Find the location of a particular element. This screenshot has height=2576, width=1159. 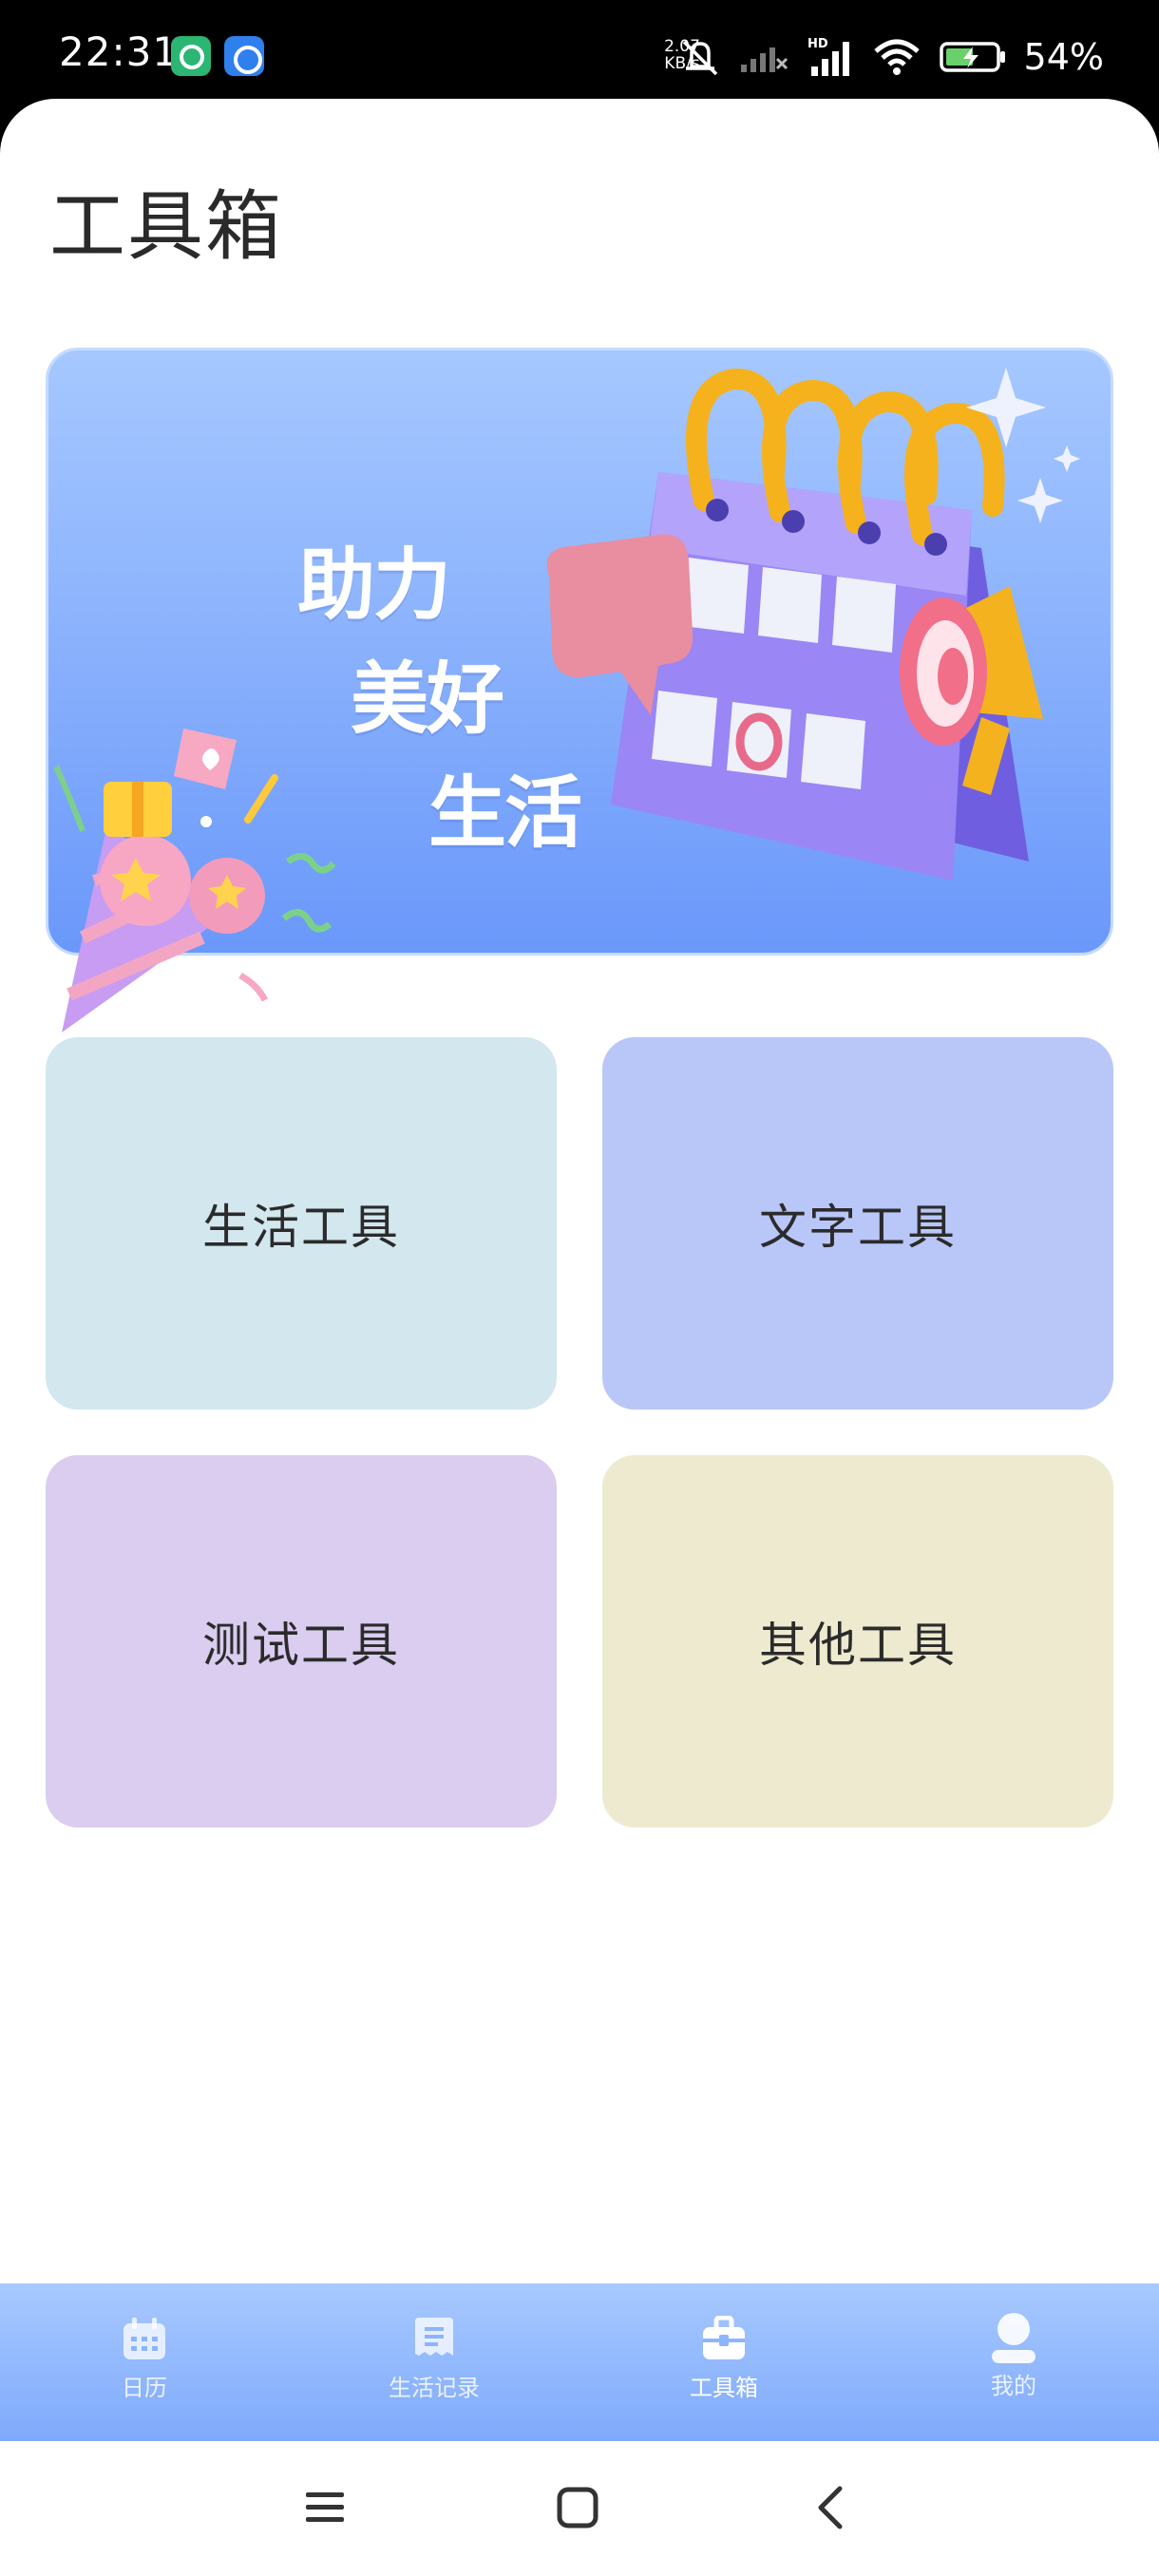

banner-slogan-line2: 美好 is located at coordinates (427, 699).